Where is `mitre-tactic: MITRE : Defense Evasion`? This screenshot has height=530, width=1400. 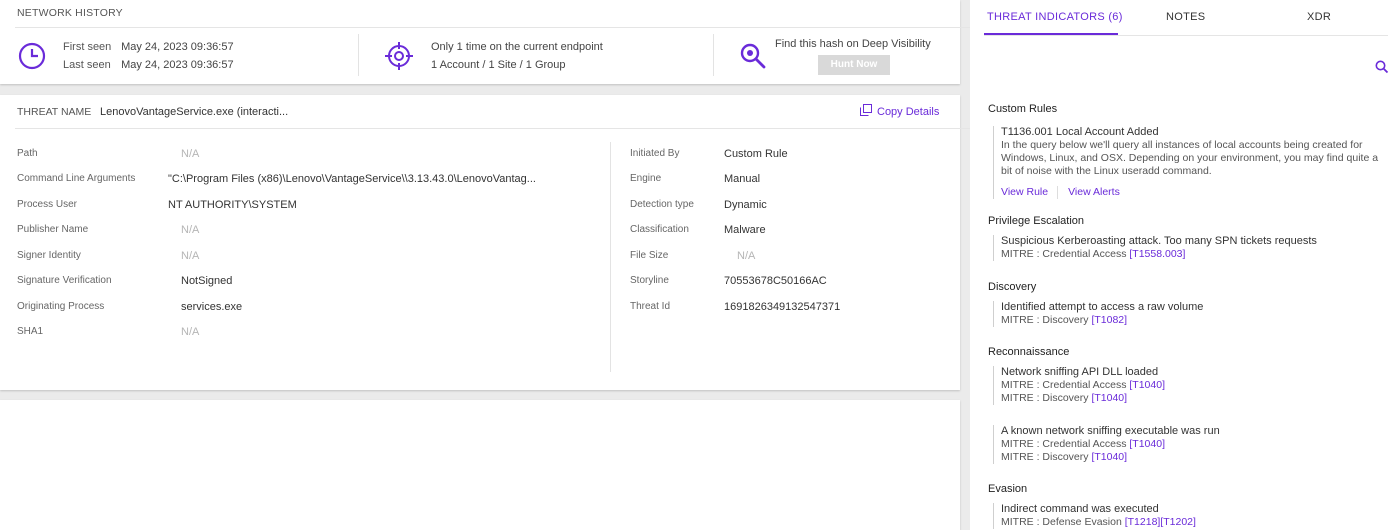 mitre-tactic: MITRE : Defense Evasion is located at coordinates (1063, 522).